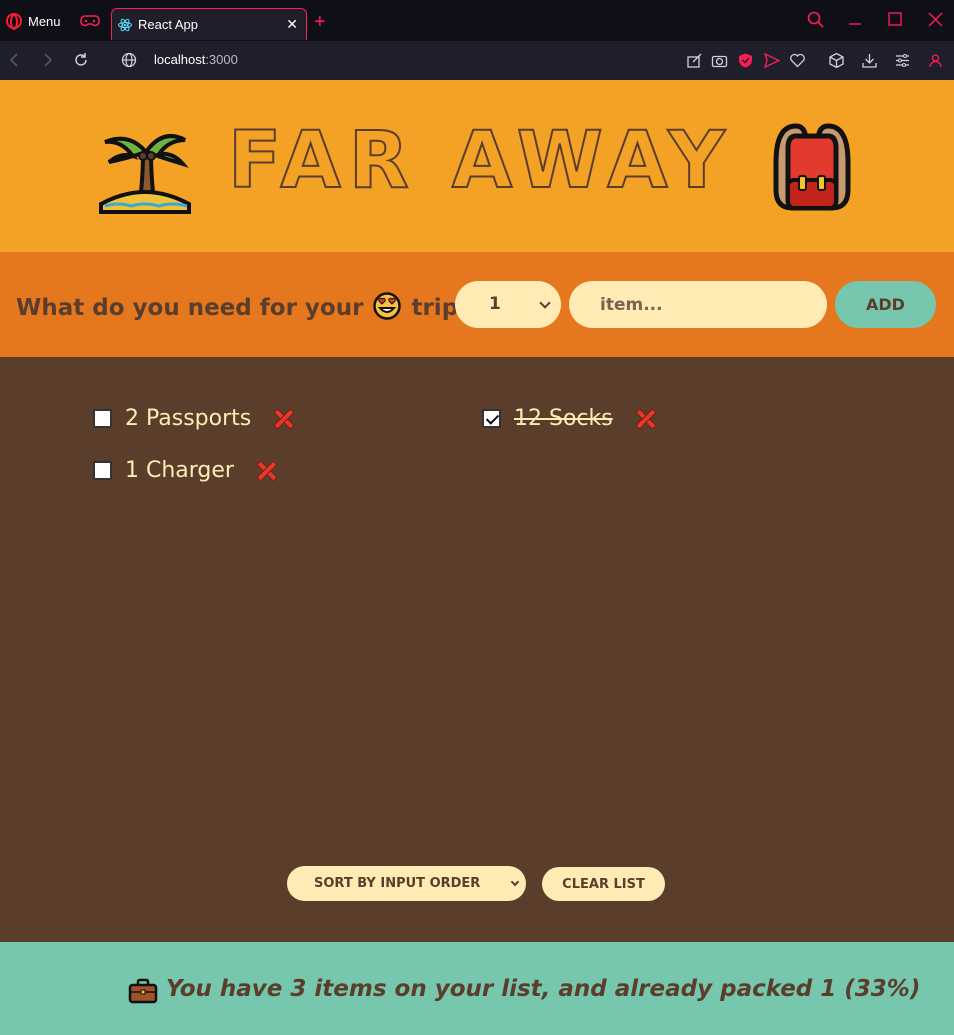  I want to click on globe-icon, so click(129, 60).